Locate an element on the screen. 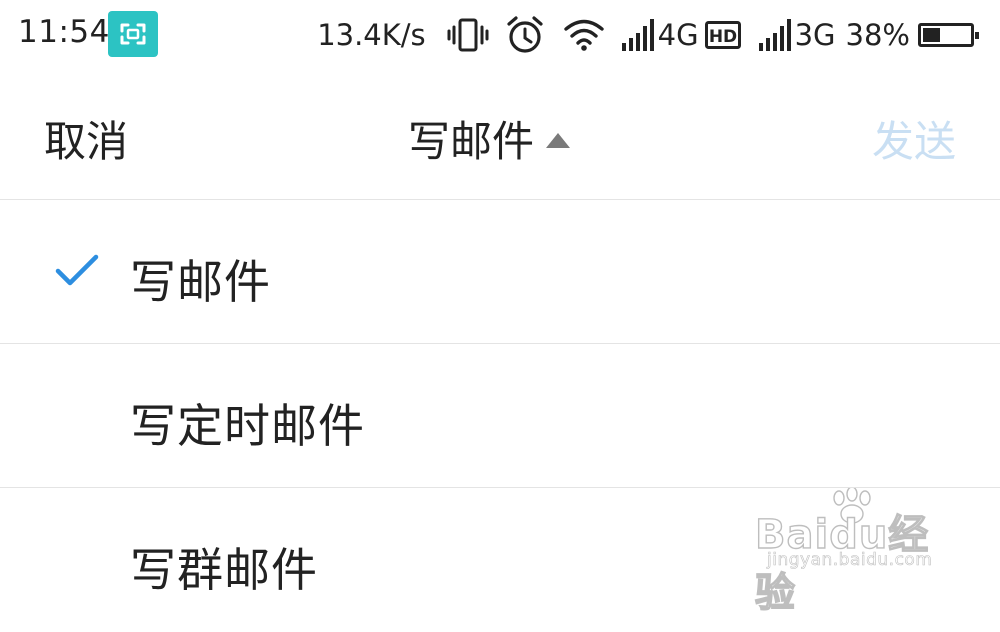 The image size is (1000, 632). alarm-icon is located at coordinates (525, 35).